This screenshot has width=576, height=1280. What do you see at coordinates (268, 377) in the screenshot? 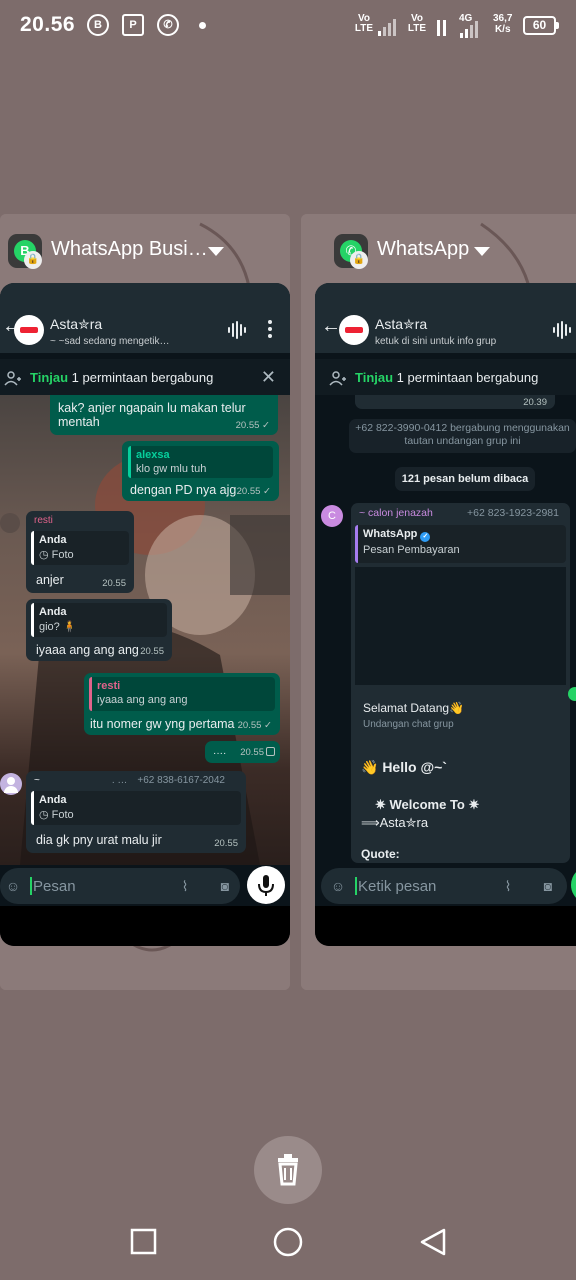
I see `close-icon: ✕` at bounding box center [268, 377].